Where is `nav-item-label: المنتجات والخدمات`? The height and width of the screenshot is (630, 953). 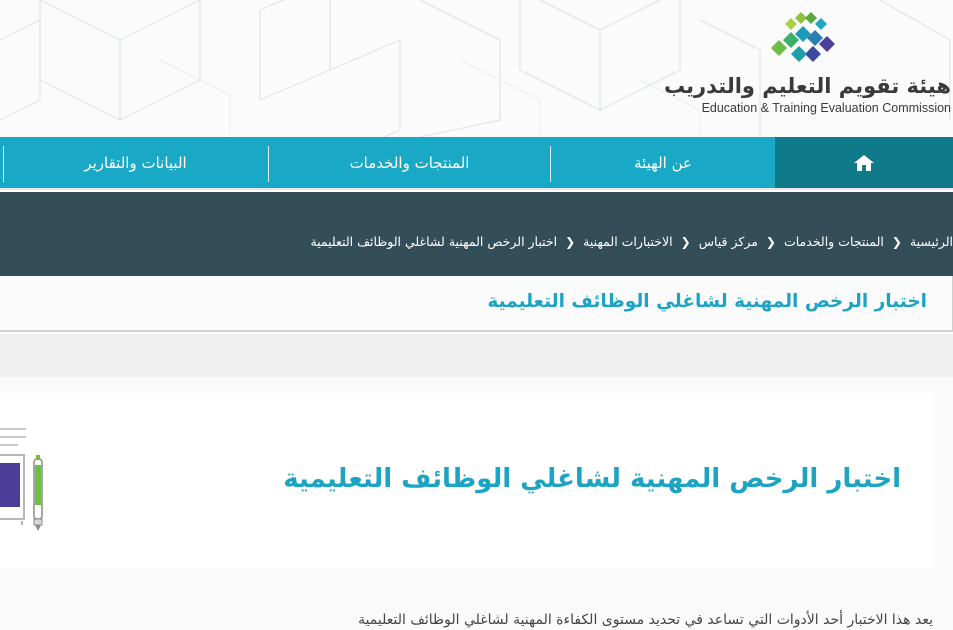 nav-item-label: المنتجات والخدمات is located at coordinates (409, 162).